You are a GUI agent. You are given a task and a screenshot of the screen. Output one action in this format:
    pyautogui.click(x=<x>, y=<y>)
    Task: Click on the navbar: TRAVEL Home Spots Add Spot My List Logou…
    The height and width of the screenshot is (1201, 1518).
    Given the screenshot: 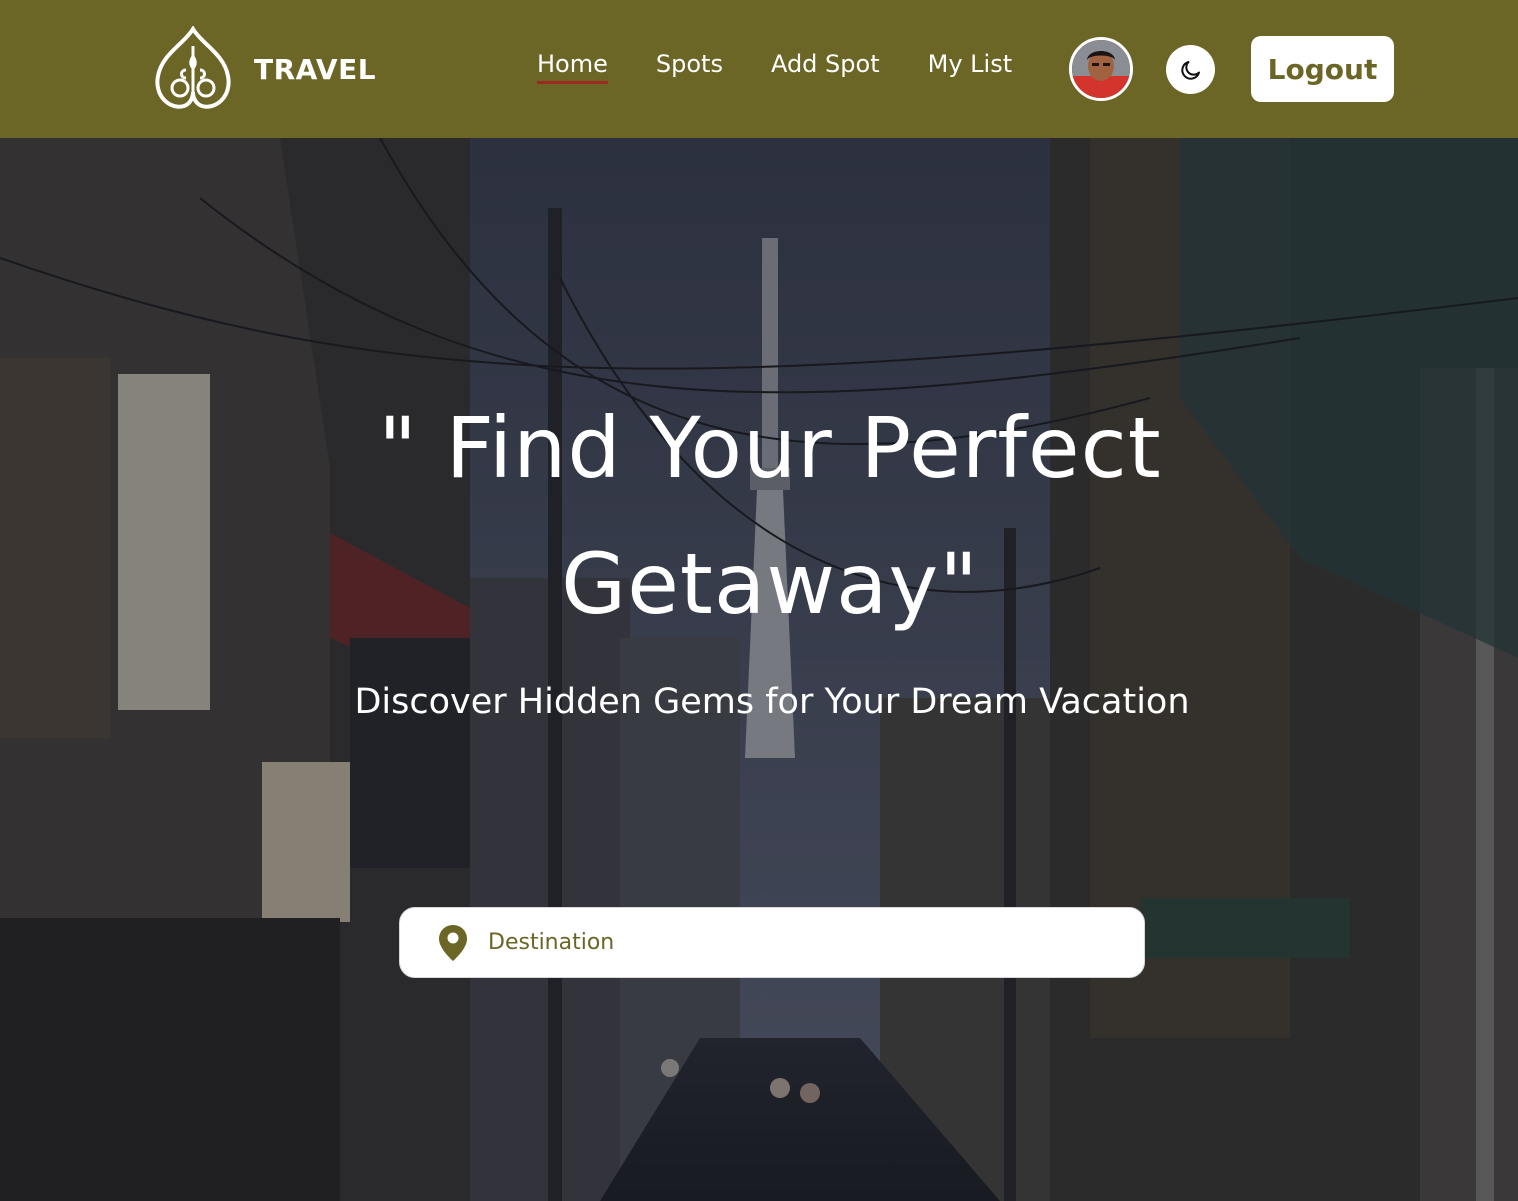 What is the action you would take?
    pyautogui.click(x=759, y=69)
    